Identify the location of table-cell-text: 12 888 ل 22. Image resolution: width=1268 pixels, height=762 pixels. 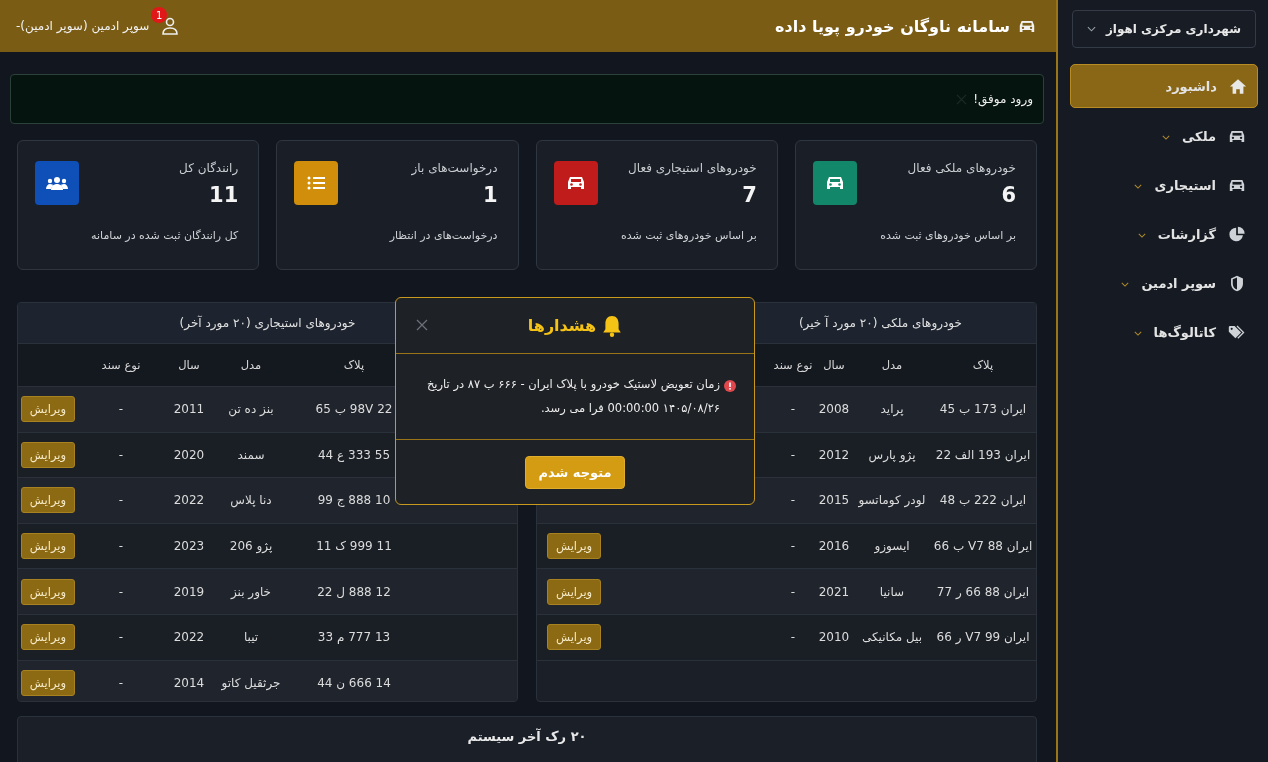
(354, 591).